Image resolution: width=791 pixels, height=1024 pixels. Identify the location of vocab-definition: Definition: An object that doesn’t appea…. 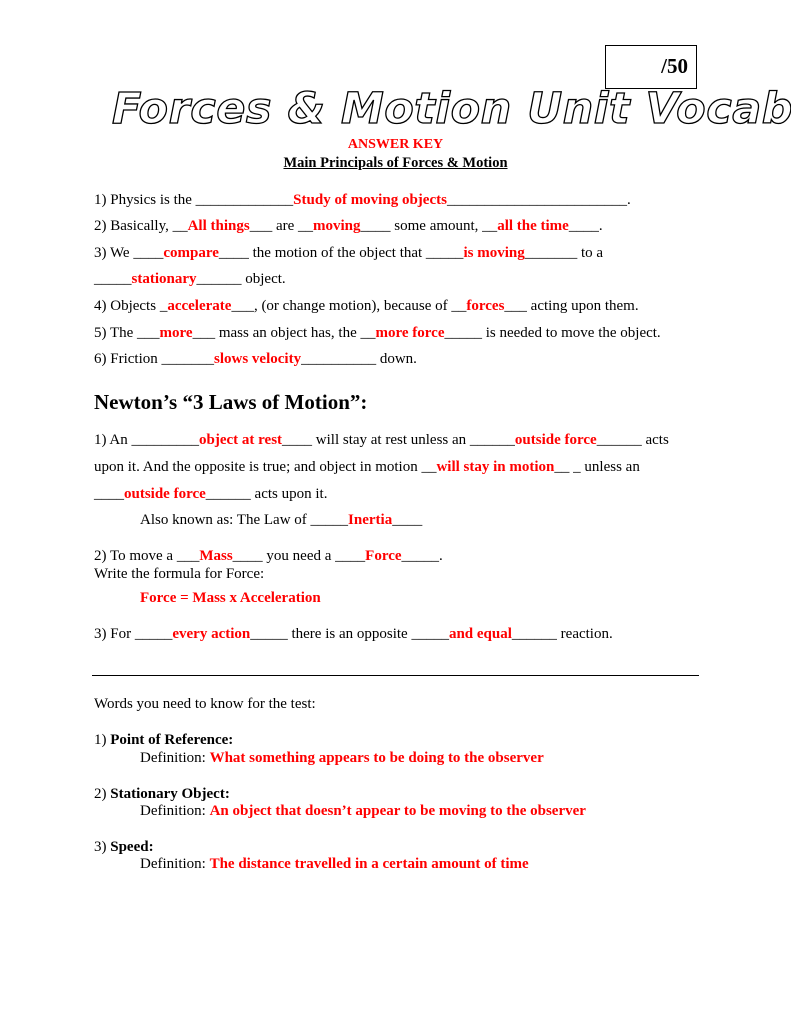
(363, 811).